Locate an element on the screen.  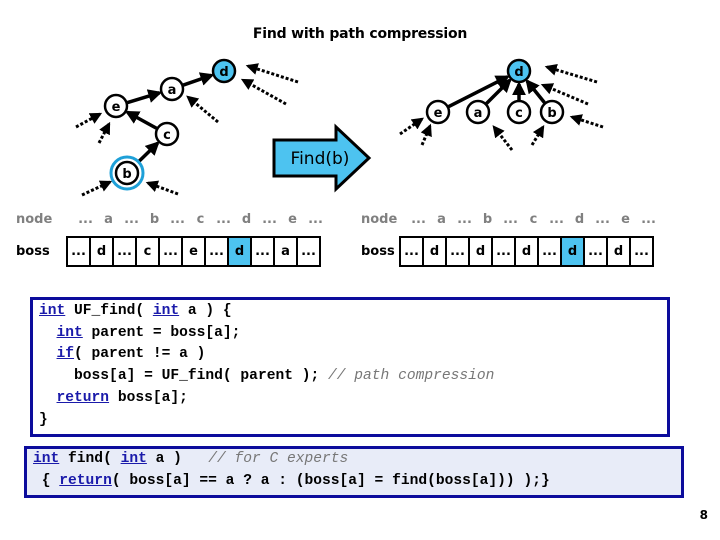
parent-edge-e-a is located at coordinates (144, 97).